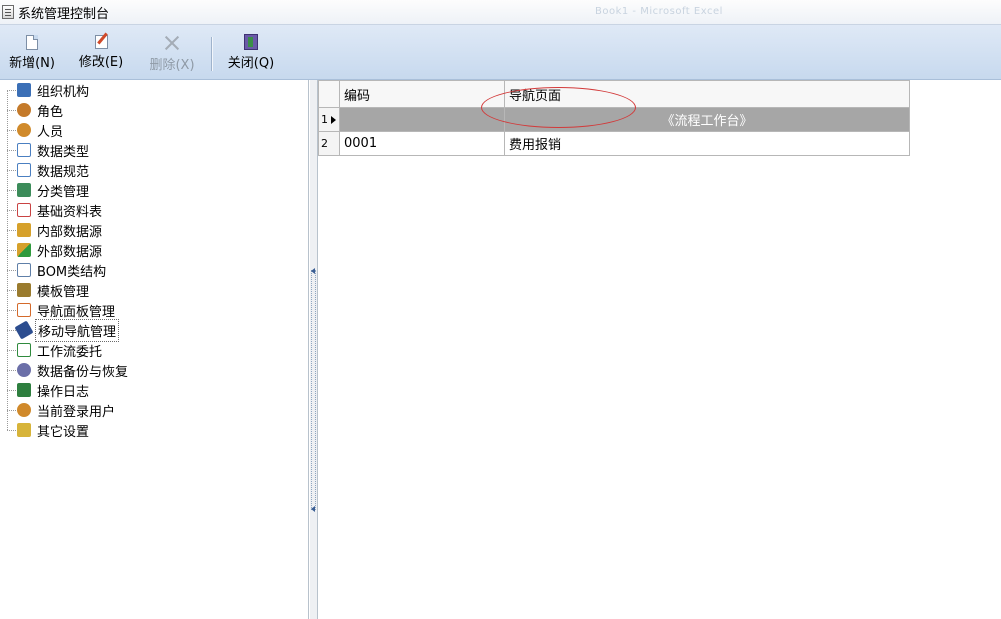 Image resolution: width=1001 pixels, height=619 pixels. What do you see at coordinates (32, 130) in the screenshot?
I see `tree-item-people: 人员` at bounding box center [32, 130].